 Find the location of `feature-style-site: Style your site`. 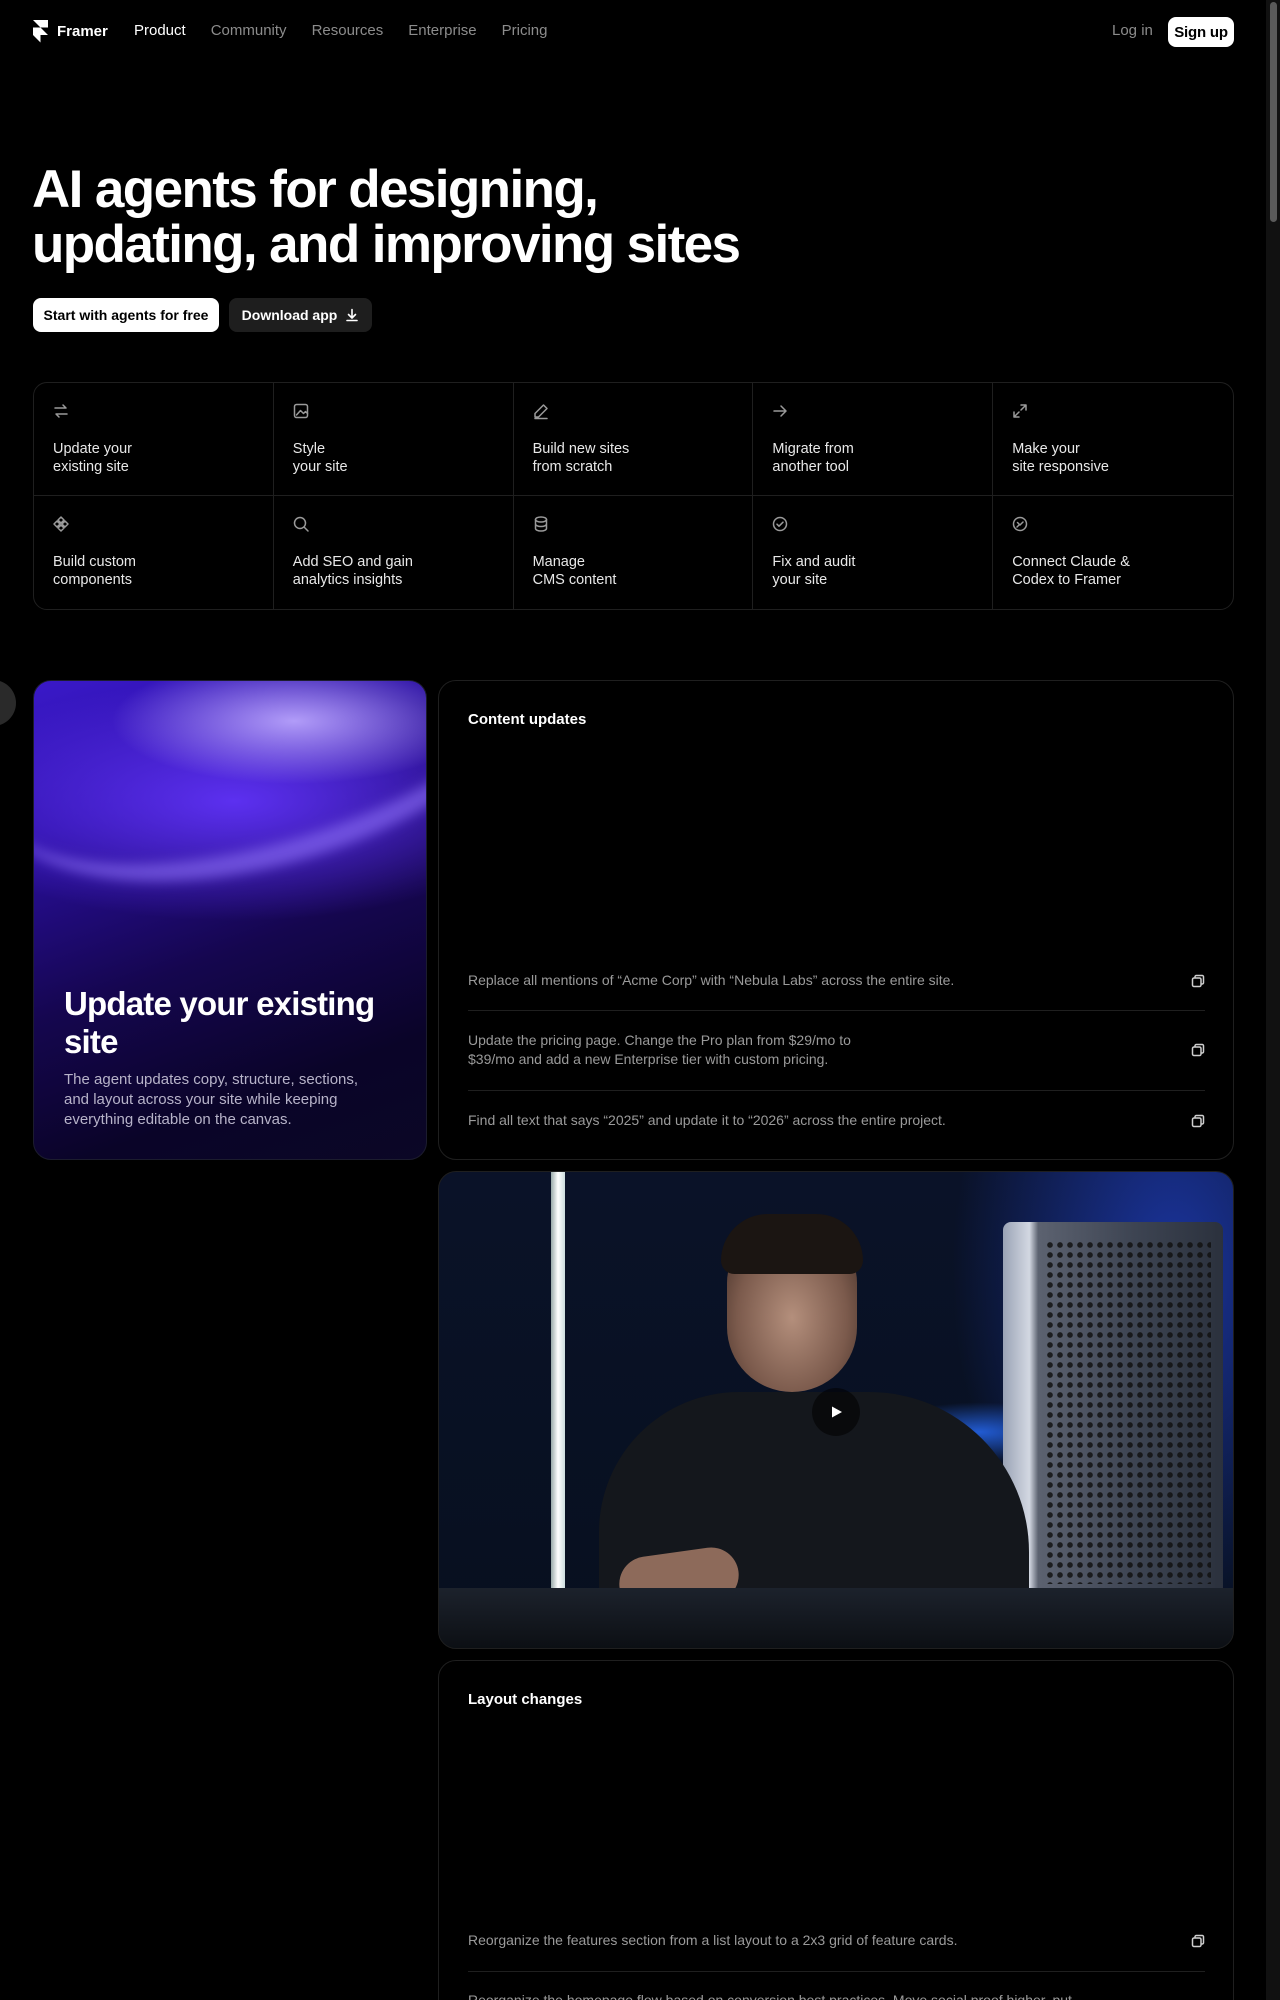

feature-style-site: Style your site is located at coordinates (393, 439).